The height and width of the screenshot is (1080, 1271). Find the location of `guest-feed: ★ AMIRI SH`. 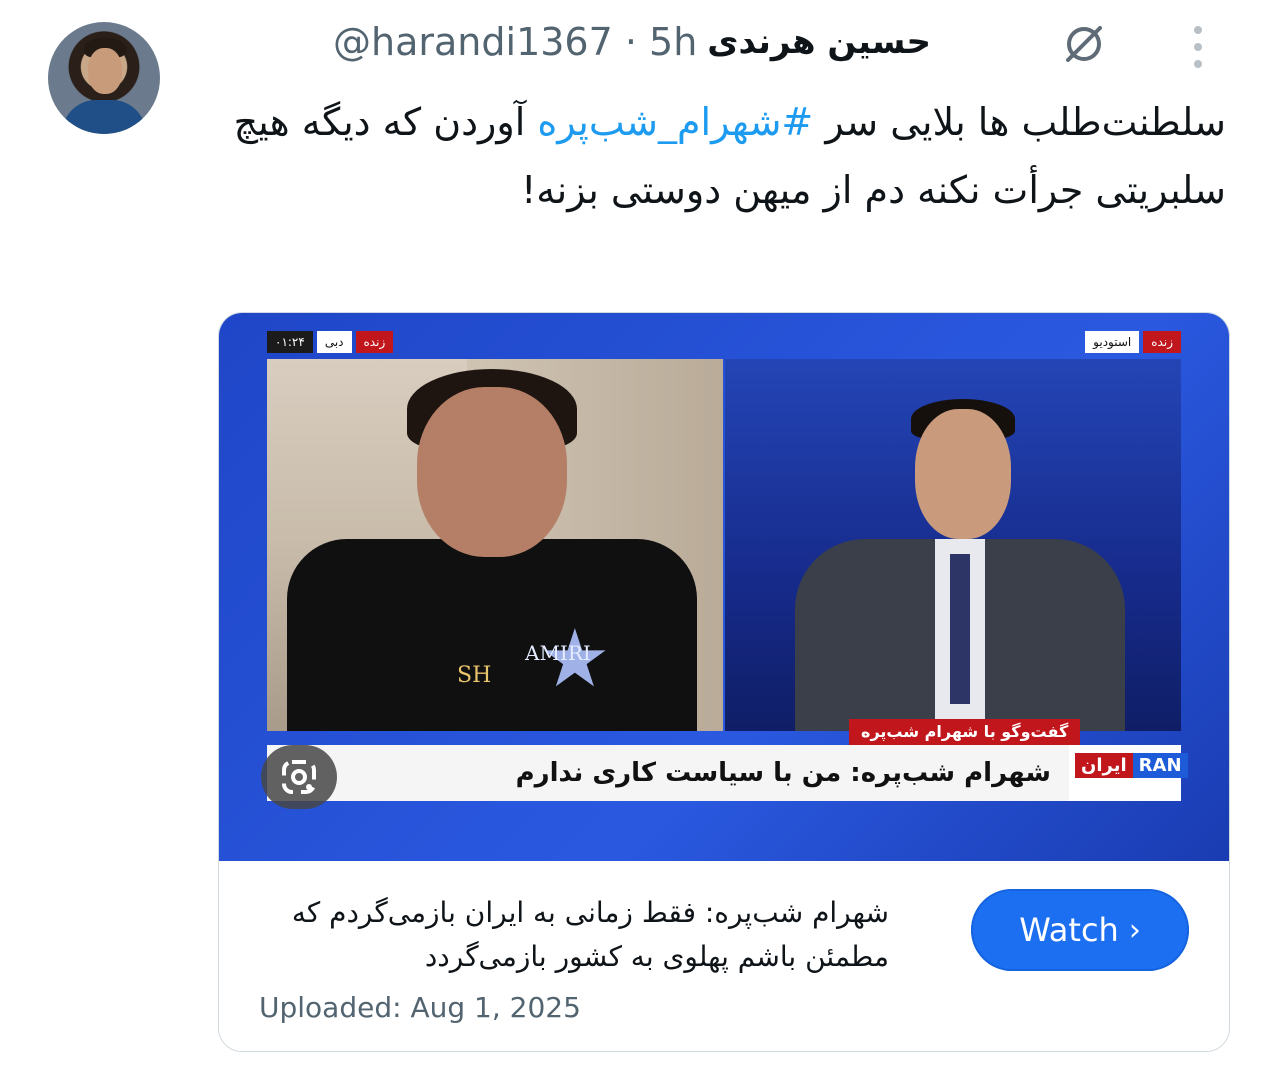

guest-feed: ★ AMIRI SH is located at coordinates (495, 545).